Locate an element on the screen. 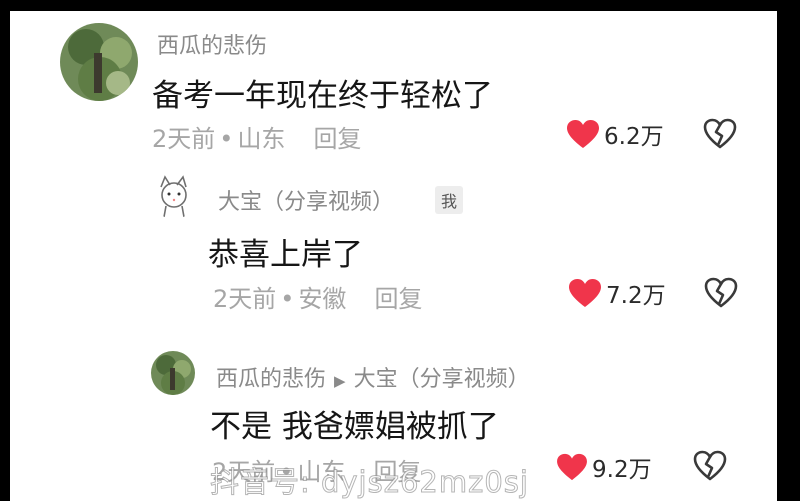 This screenshot has height=501, width=800. comment-text: 恭喜上岸了 is located at coordinates (285, 255).